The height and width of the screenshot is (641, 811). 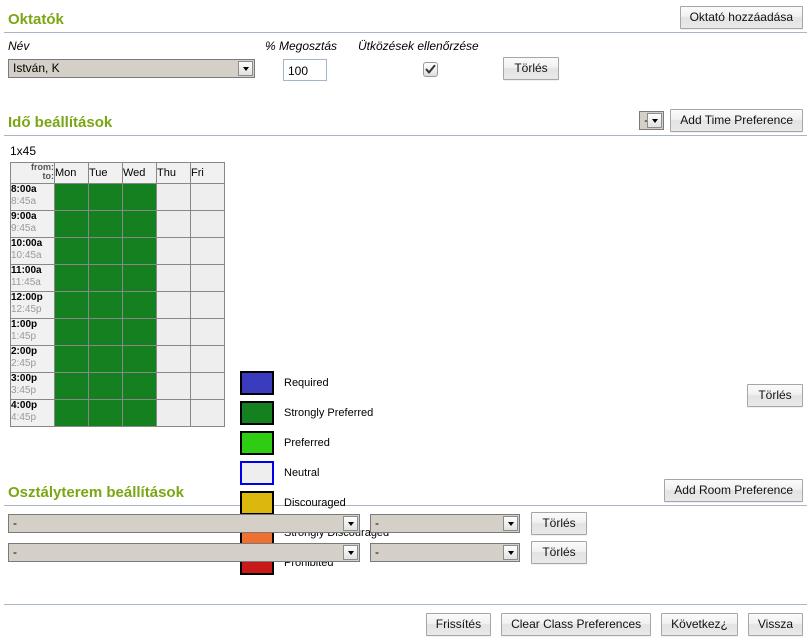 I want to click on grid-cell-mon-800a, so click(x=71, y=197).